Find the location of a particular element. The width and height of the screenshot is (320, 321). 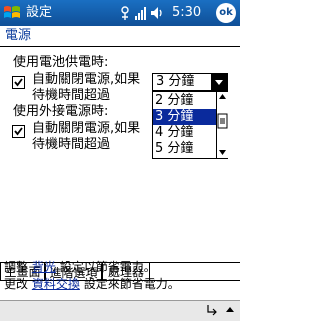

status-icons is located at coordinates (145, 13).